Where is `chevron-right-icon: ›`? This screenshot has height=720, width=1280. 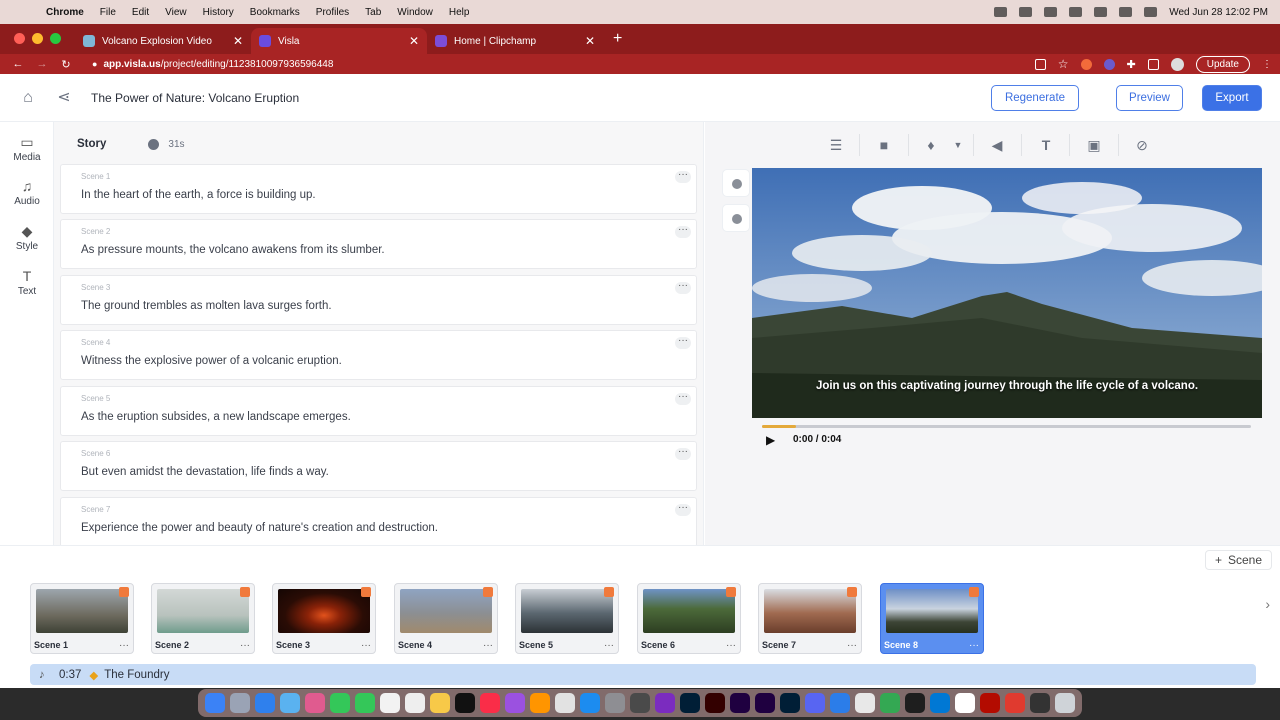
chevron-right-icon: › is located at coordinates (1267, 604).